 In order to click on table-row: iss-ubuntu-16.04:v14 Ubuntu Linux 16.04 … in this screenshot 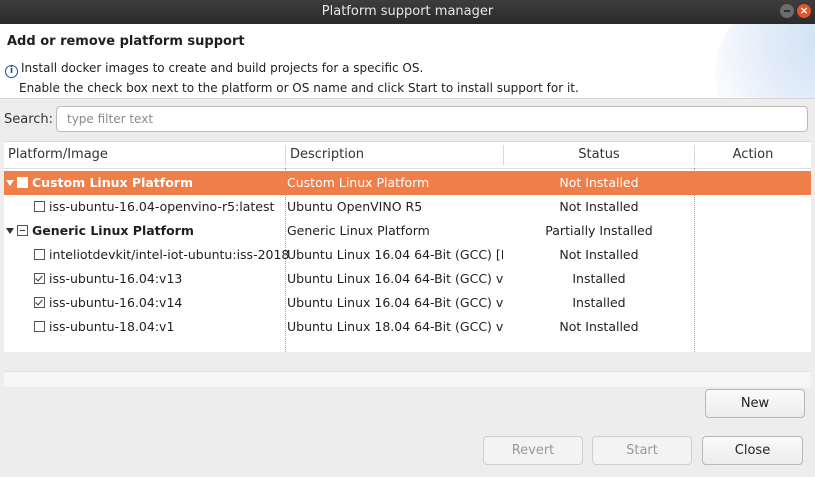, I will do `click(407, 303)`.